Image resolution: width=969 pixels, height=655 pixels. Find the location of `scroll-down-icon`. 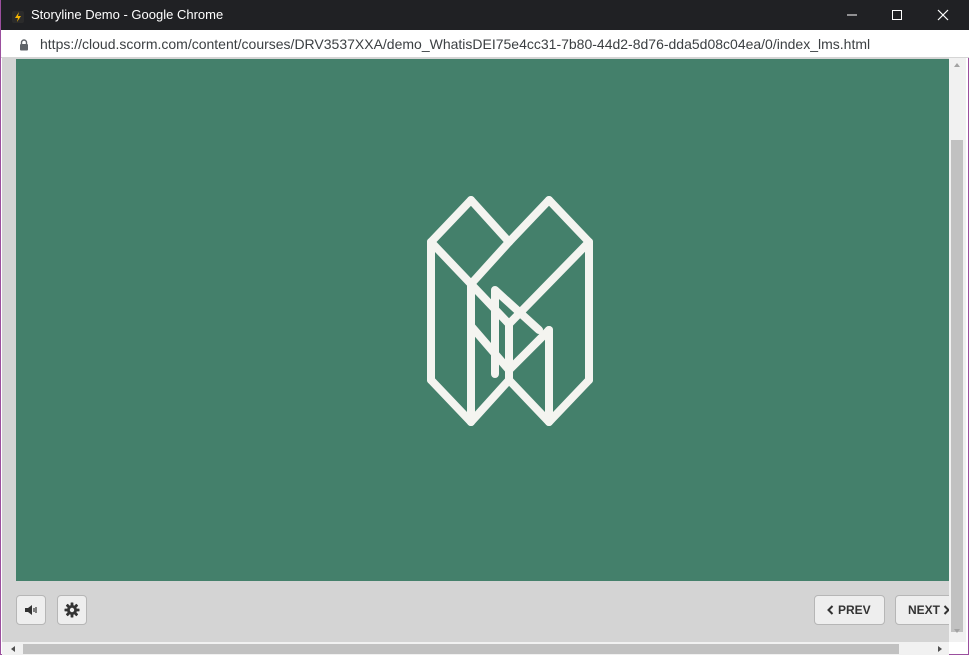

scroll-down-icon is located at coordinates (957, 631).